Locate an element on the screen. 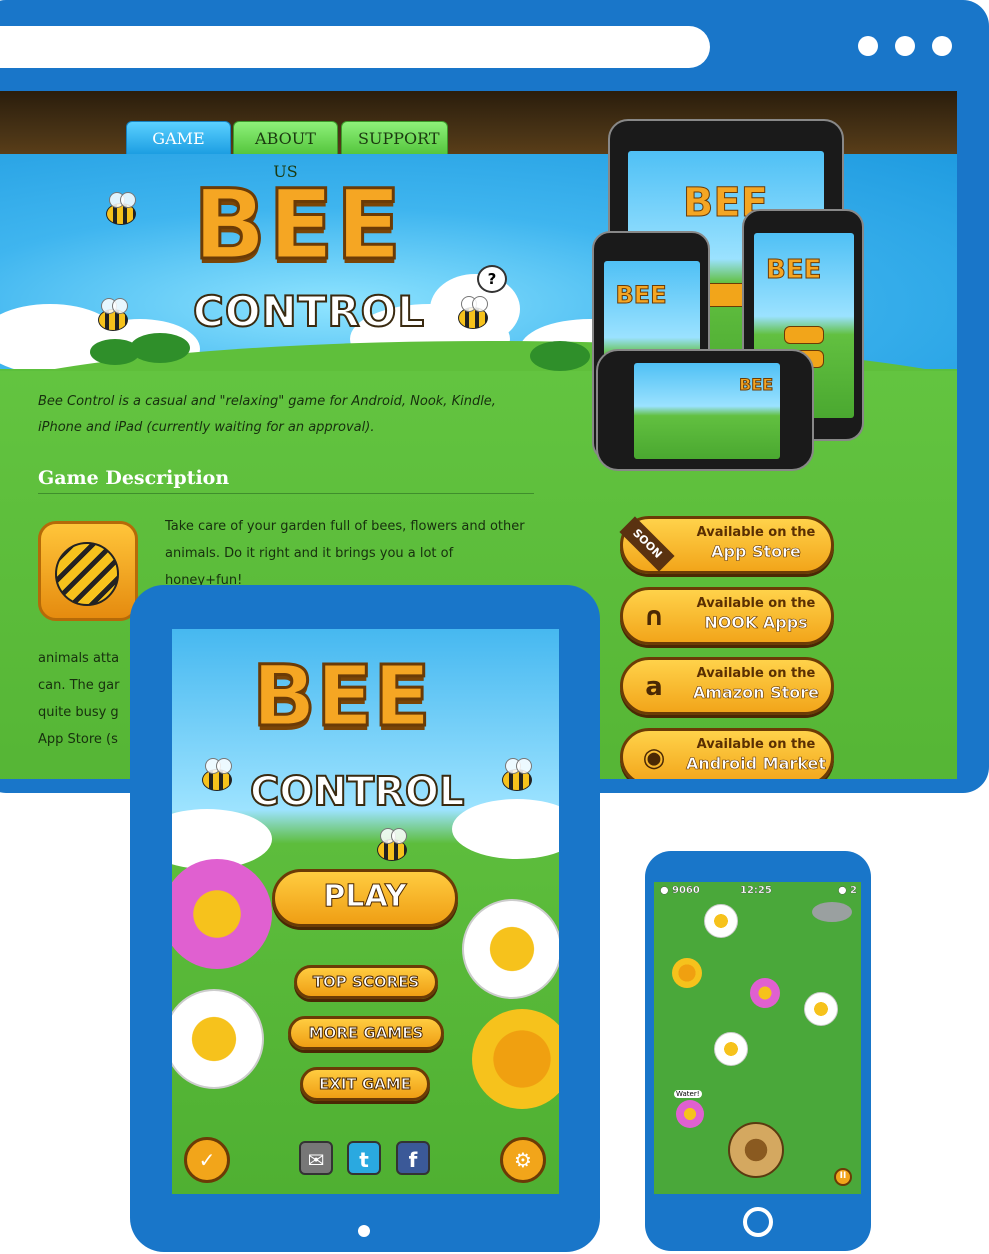  more-games-button: MORE GAMES is located at coordinates (366, 1033).